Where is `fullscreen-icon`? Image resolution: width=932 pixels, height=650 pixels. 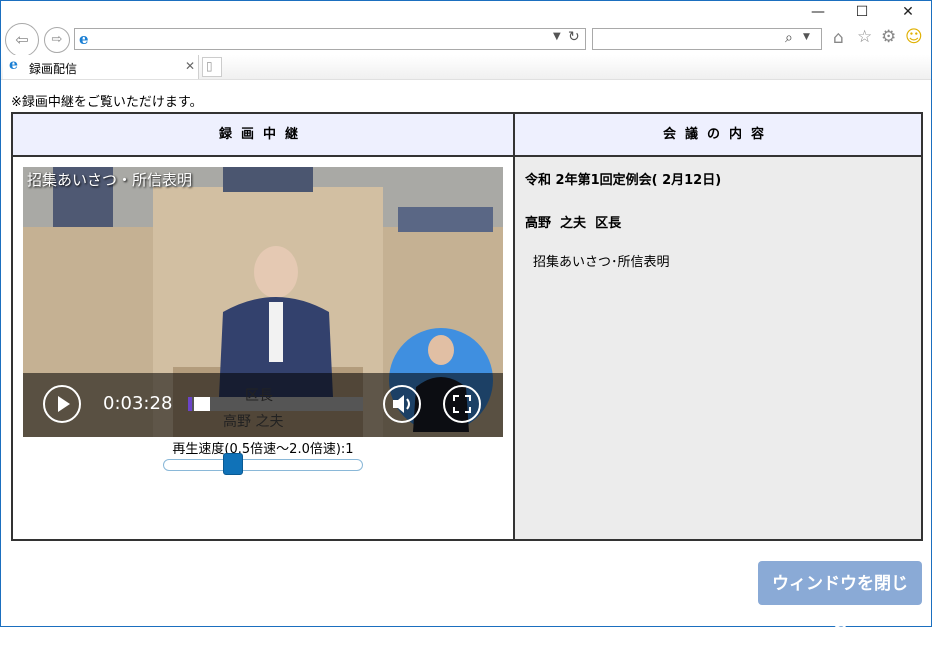
fullscreen-icon is located at coordinates (462, 404).